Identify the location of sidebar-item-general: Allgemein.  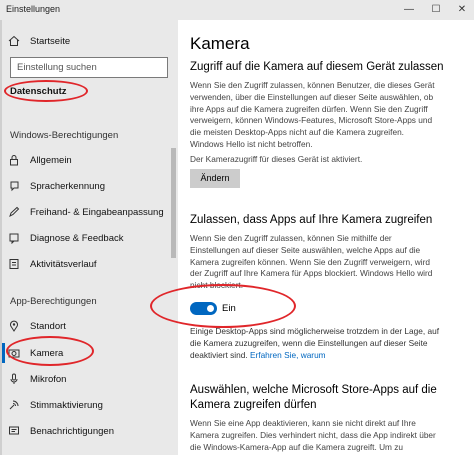
(40, 160).